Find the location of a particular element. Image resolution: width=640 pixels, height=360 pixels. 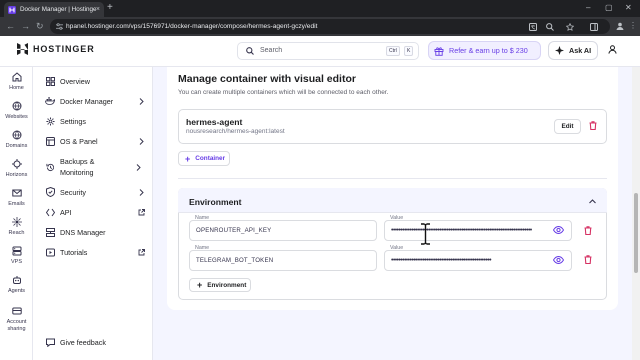

ask-ai-label: Ask AI is located at coordinates (580, 50).